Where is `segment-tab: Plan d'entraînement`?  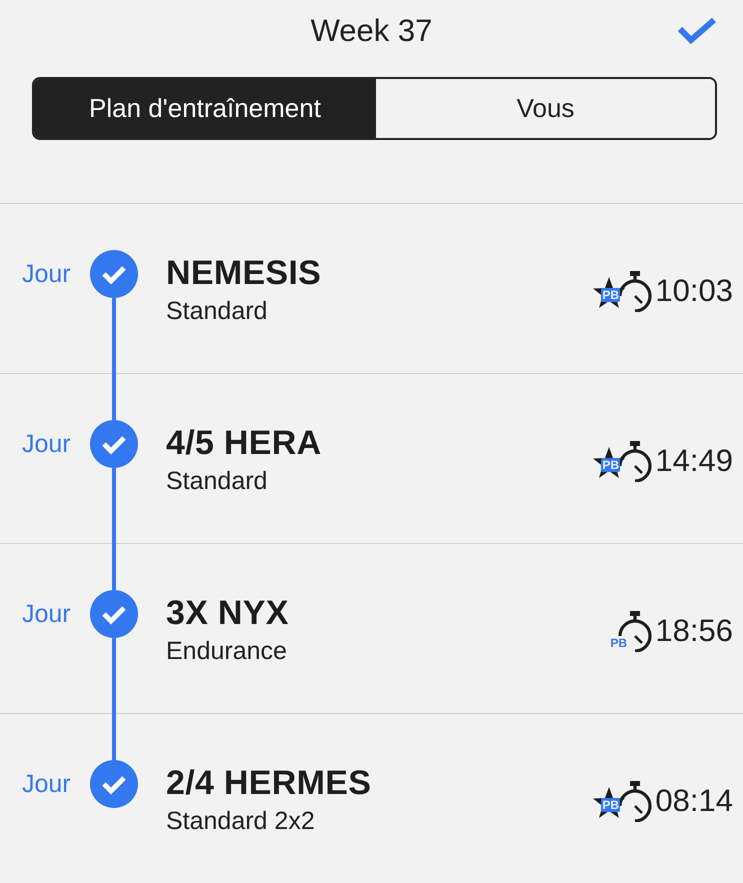 segment-tab: Plan d'entraînement is located at coordinates (205, 108).